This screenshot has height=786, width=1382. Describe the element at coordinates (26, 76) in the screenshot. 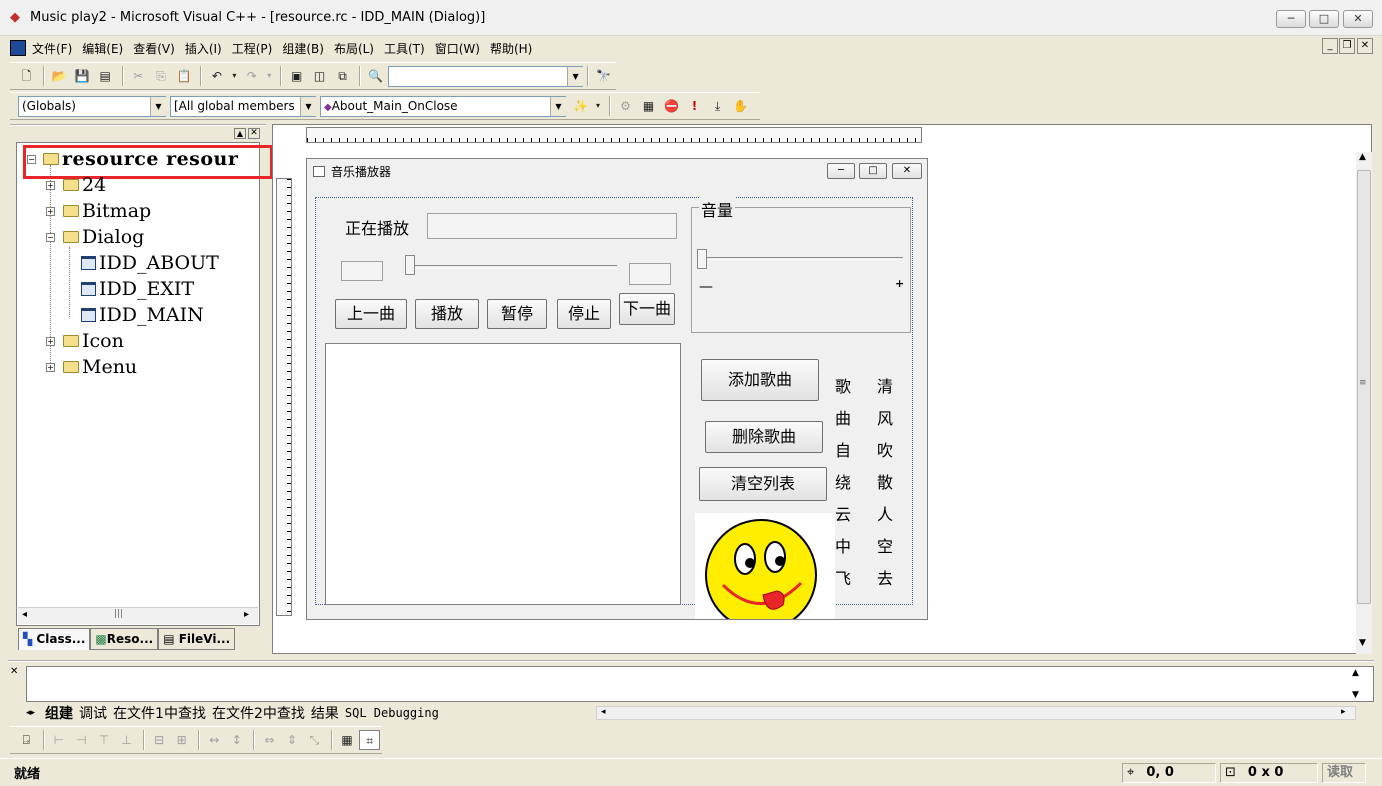

I see `new-file-icon: 🗋` at that location.